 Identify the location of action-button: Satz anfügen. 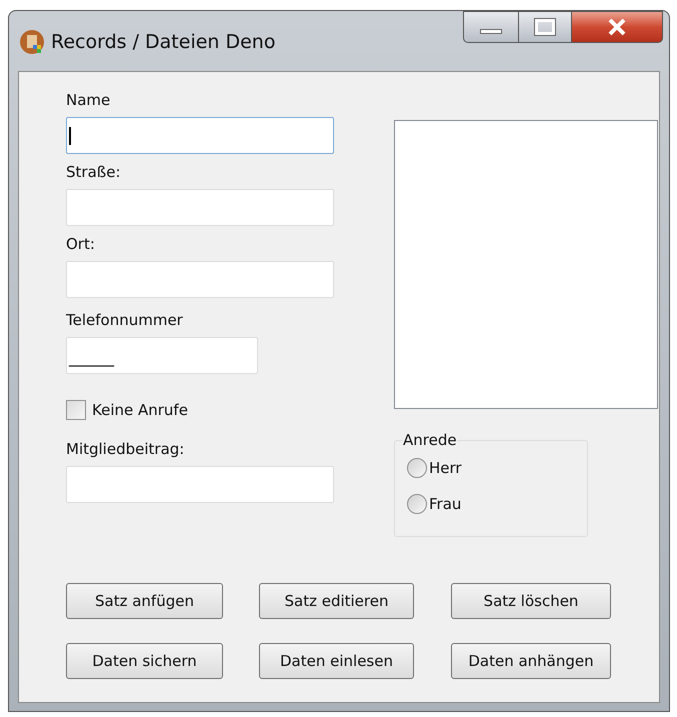
(144, 601).